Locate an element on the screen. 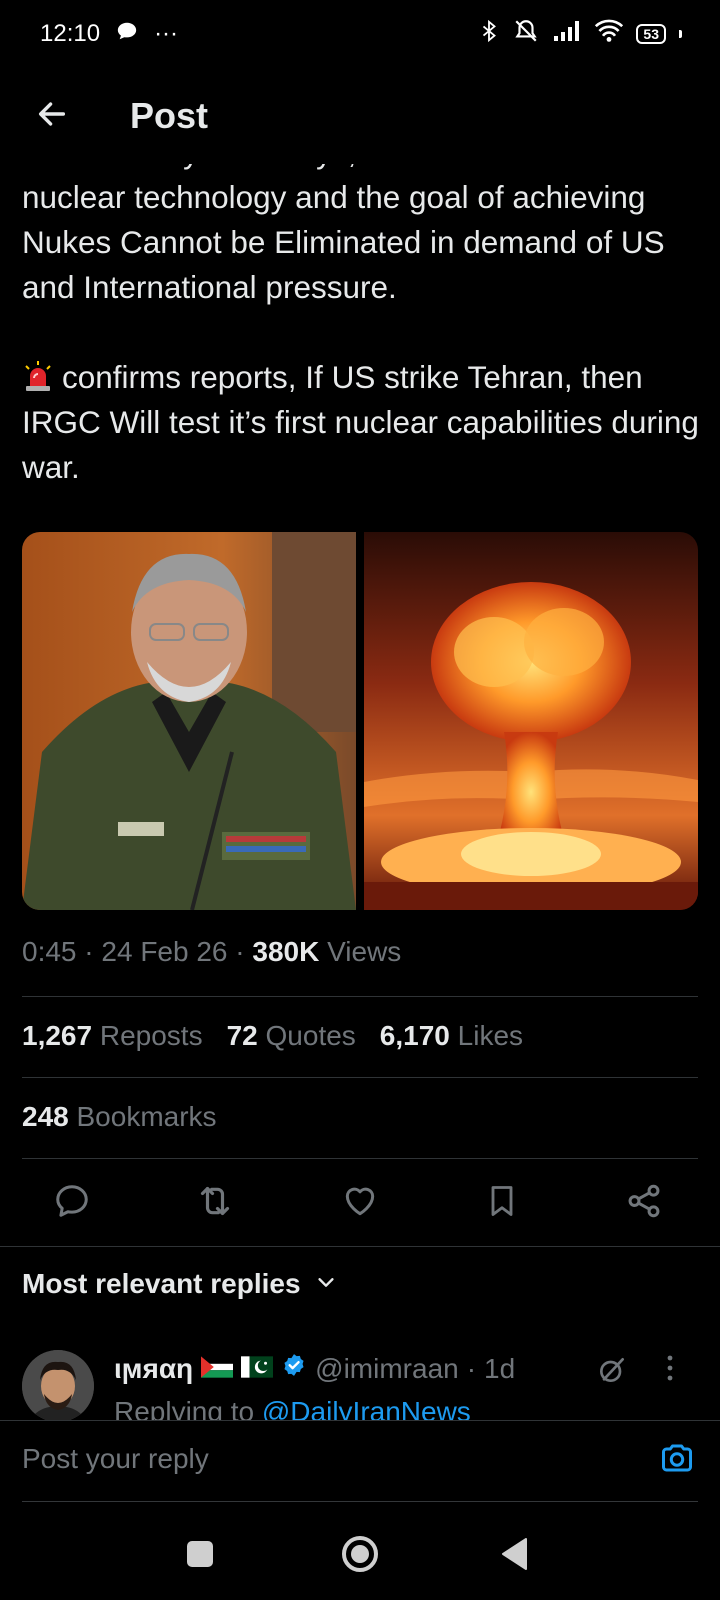 This screenshot has width=720, height=1600. bookmarks-stat: 248 Bookmarks is located at coordinates (119, 1117).